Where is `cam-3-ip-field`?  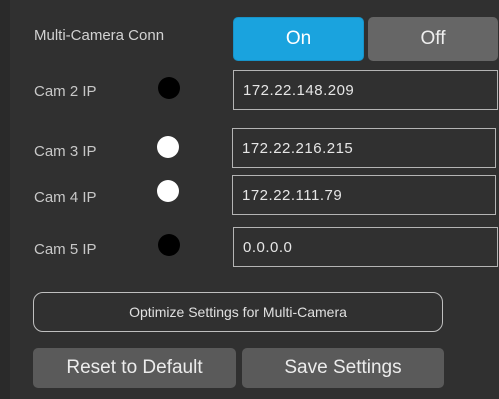
cam-3-ip-field is located at coordinates (364, 148).